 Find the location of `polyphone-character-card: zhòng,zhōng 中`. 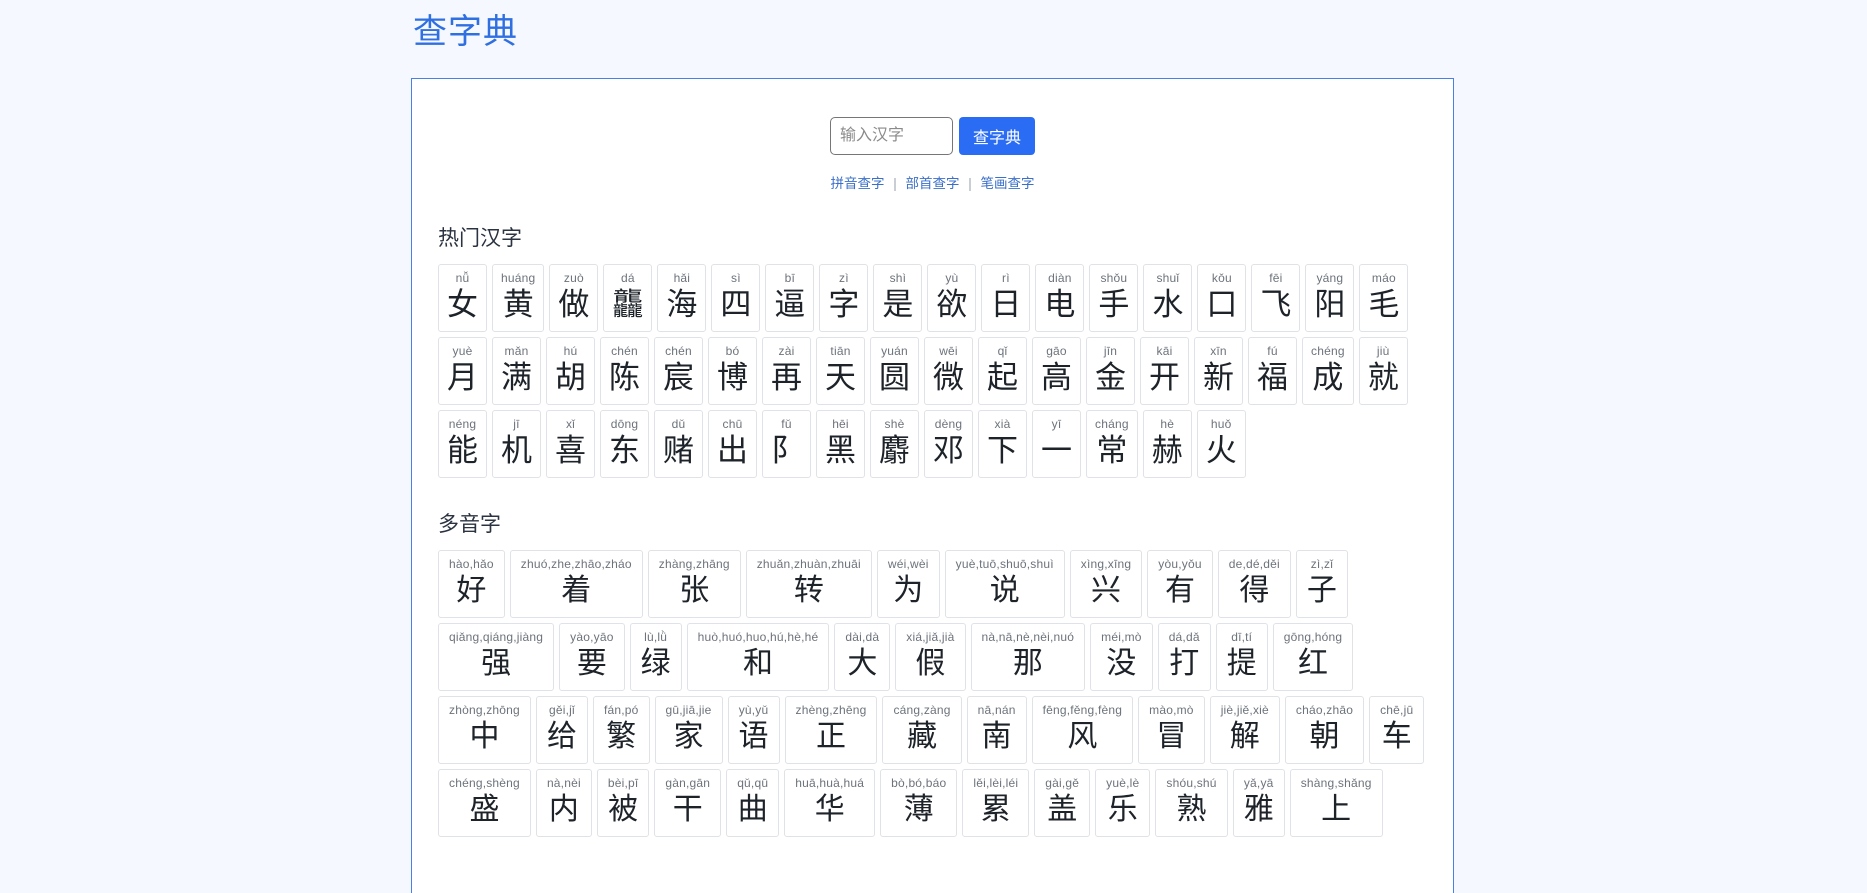

polyphone-character-card: zhòng,zhōng 中 is located at coordinates (484, 730).